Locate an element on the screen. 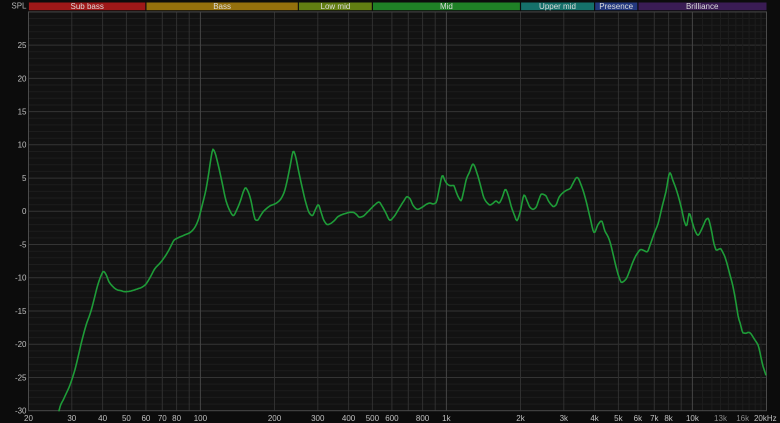 This screenshot has width=780, height=423. svg-text: 200 is located at coordinates (275, 418).